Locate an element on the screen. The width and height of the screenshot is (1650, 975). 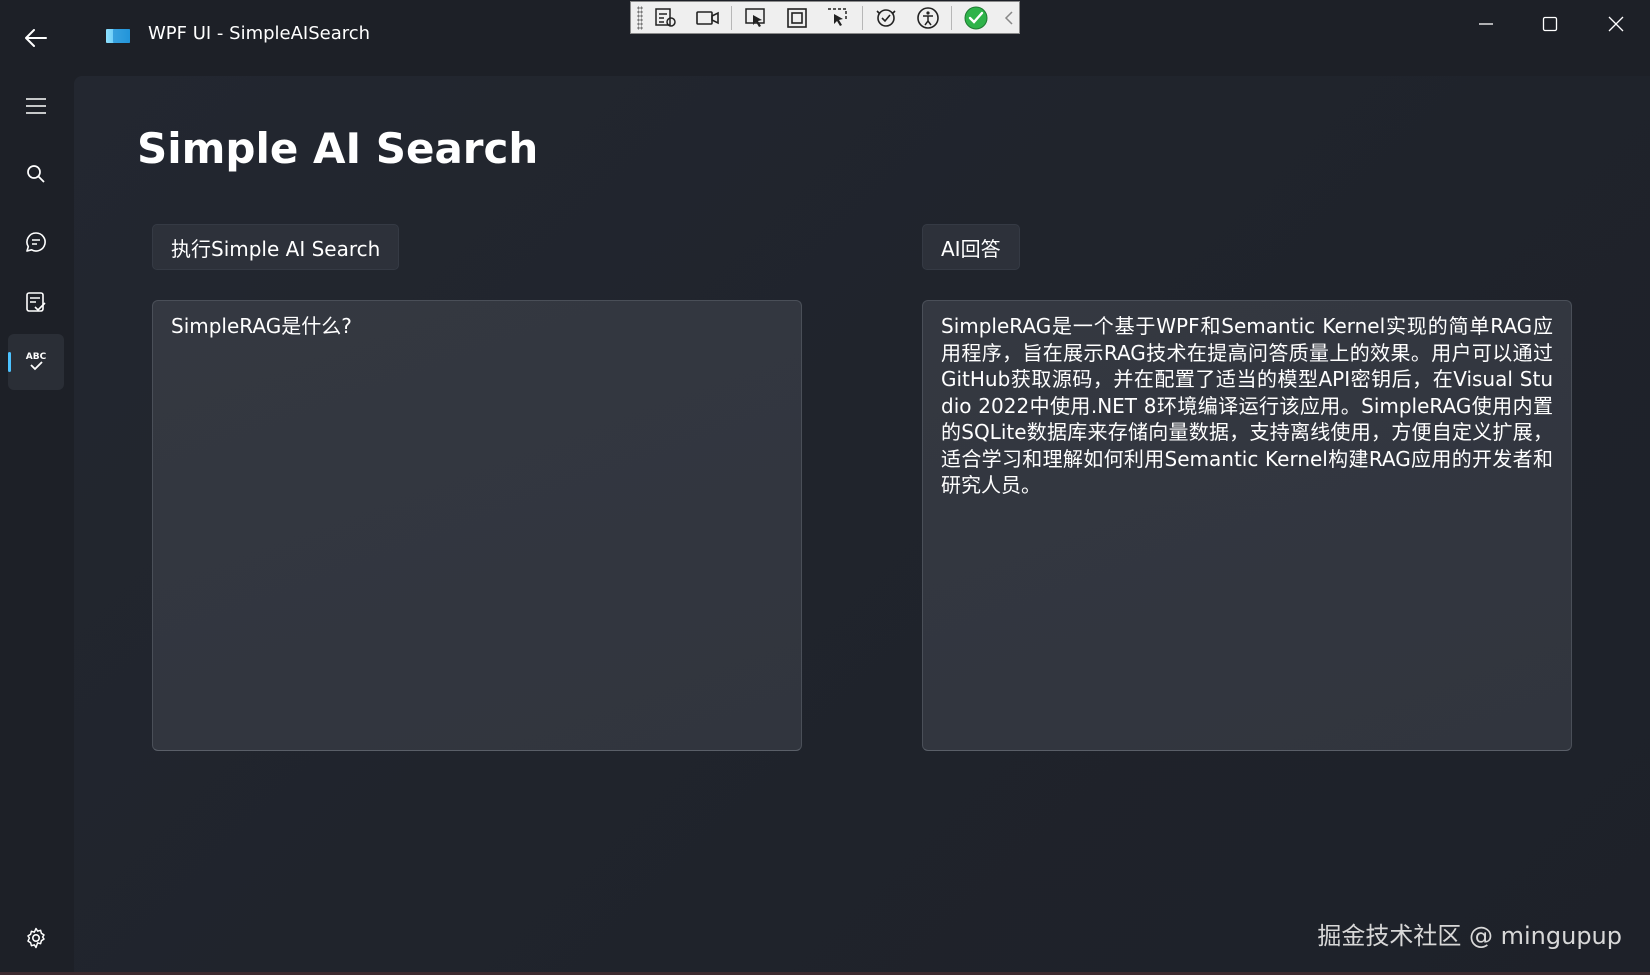
debug-toolbar is located at coordinates (825, 17).